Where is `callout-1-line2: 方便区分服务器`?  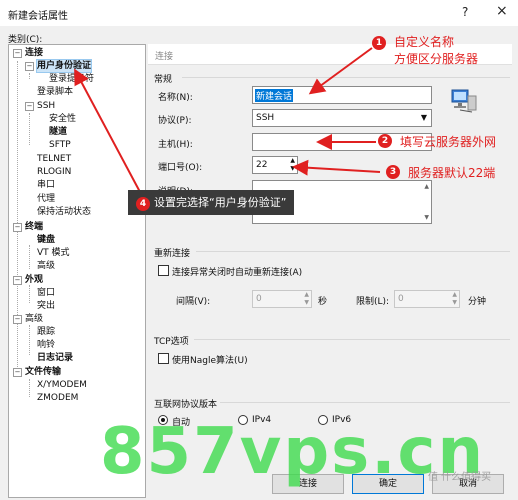 callout-1-line2: 方便区分服务器 is located at coordinates (436, 59).